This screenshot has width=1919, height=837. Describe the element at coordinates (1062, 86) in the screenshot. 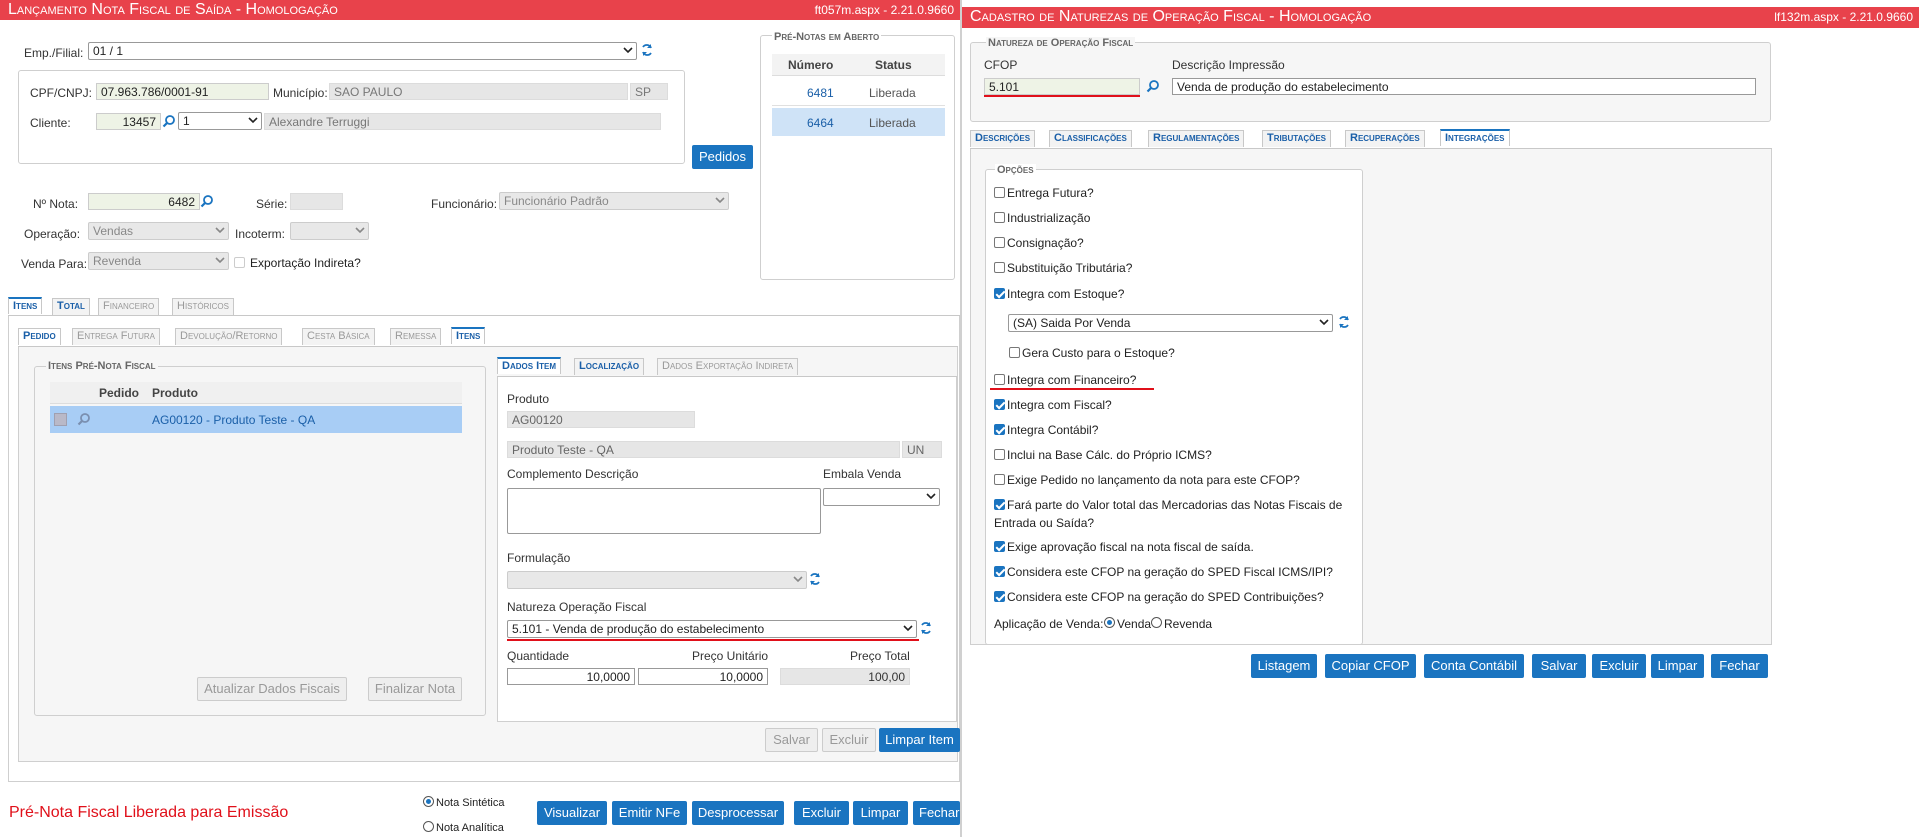

I see `cfop-field: 5.101` at that location.